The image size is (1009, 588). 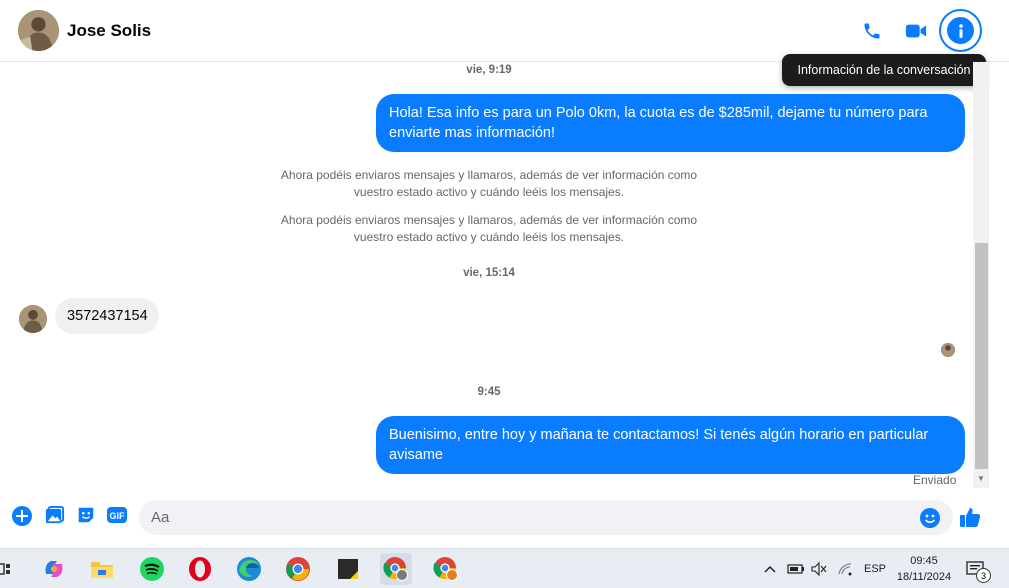 What do you see at coordinates (109, 31) in the screenshot?
I see `contact-name: Jose Solis` at bounding box center [109, 31].